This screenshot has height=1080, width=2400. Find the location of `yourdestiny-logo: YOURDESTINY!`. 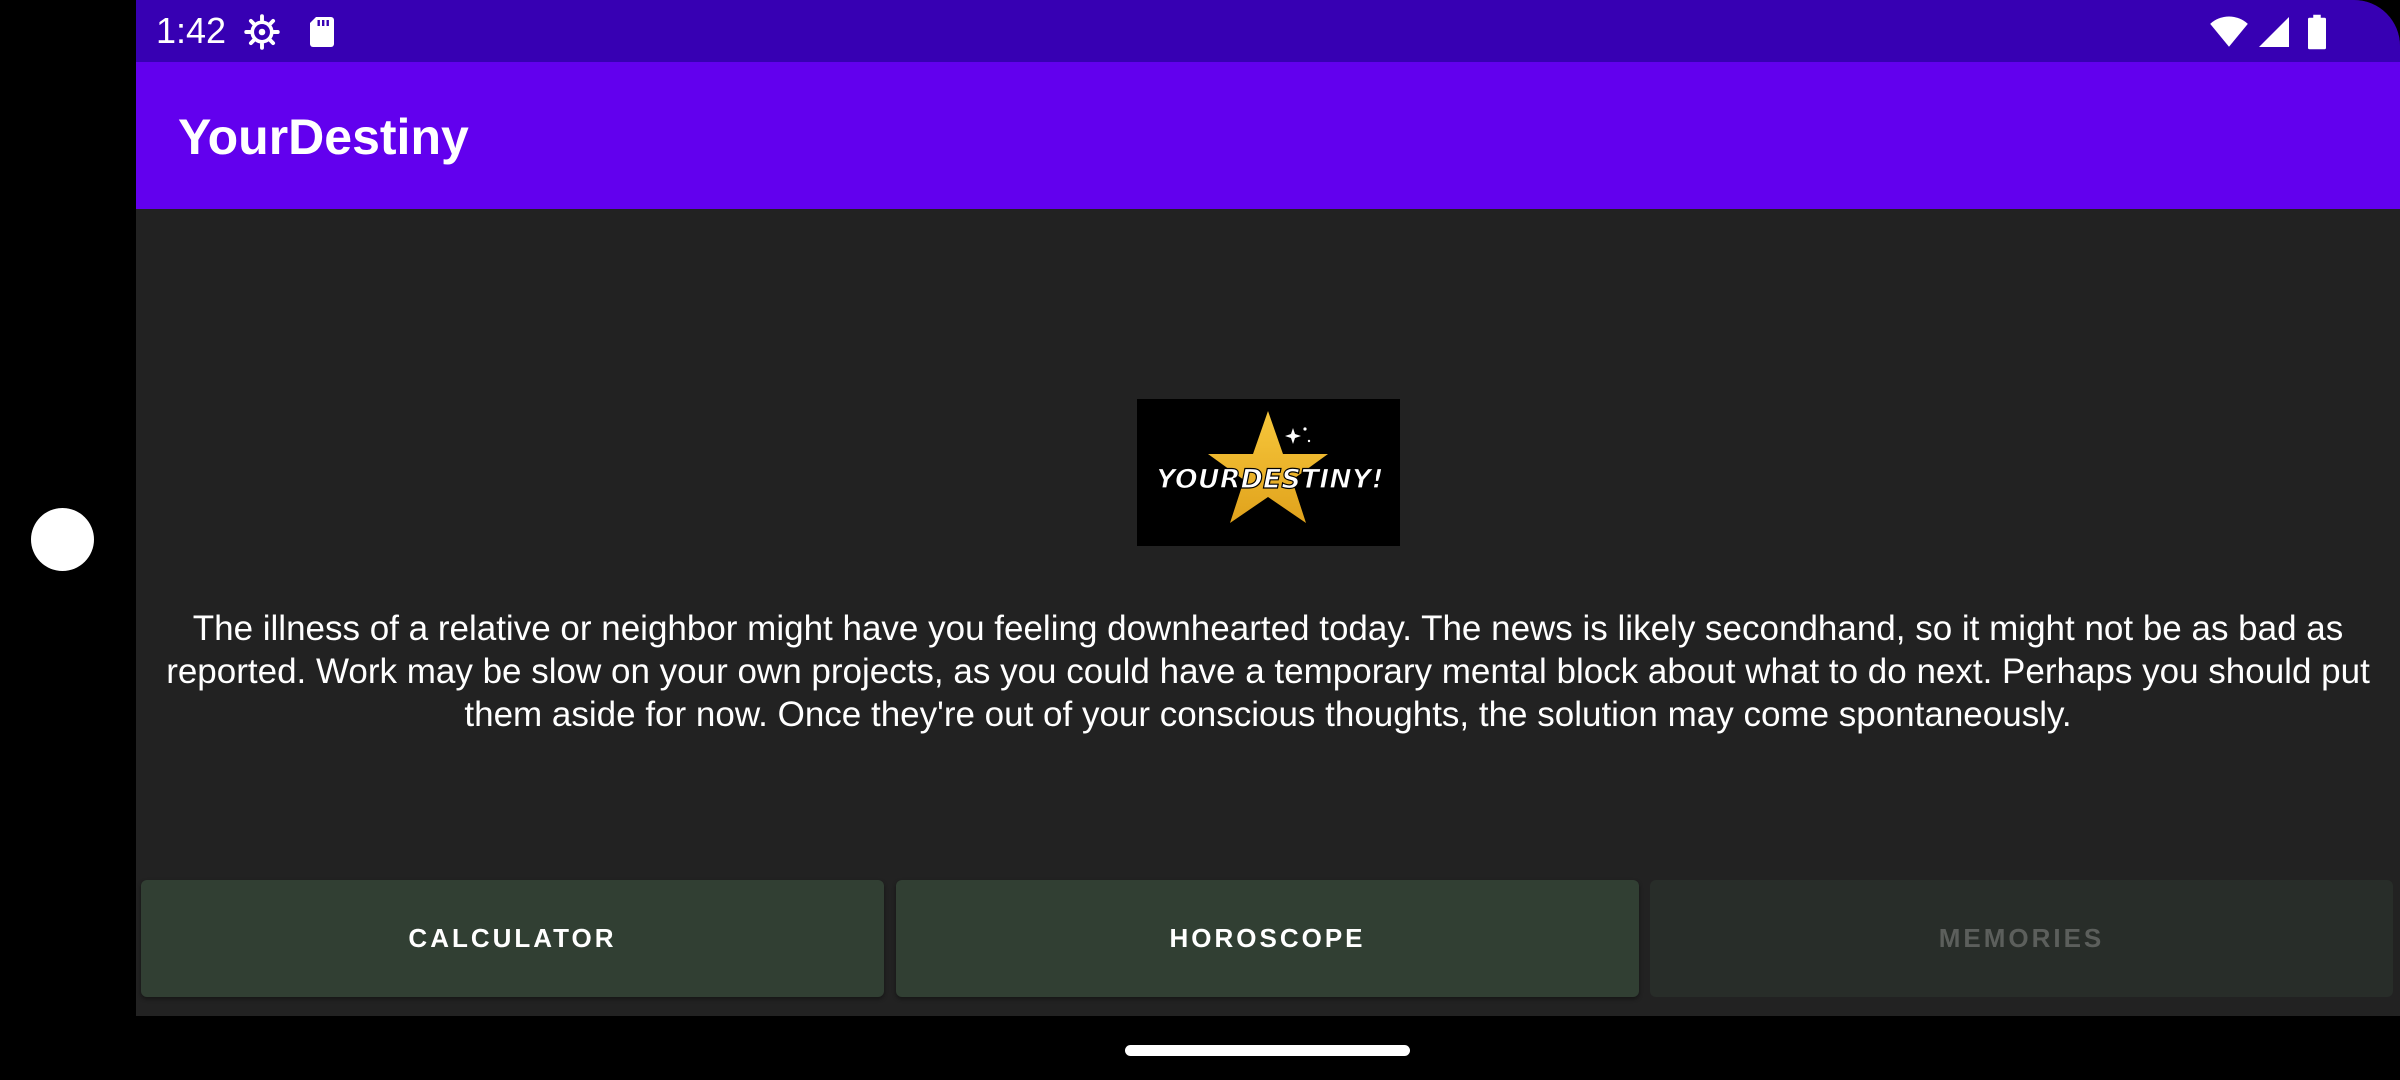

yourdestiny-logo: YOURDESTINY! is located at coordinates (1268, 472).